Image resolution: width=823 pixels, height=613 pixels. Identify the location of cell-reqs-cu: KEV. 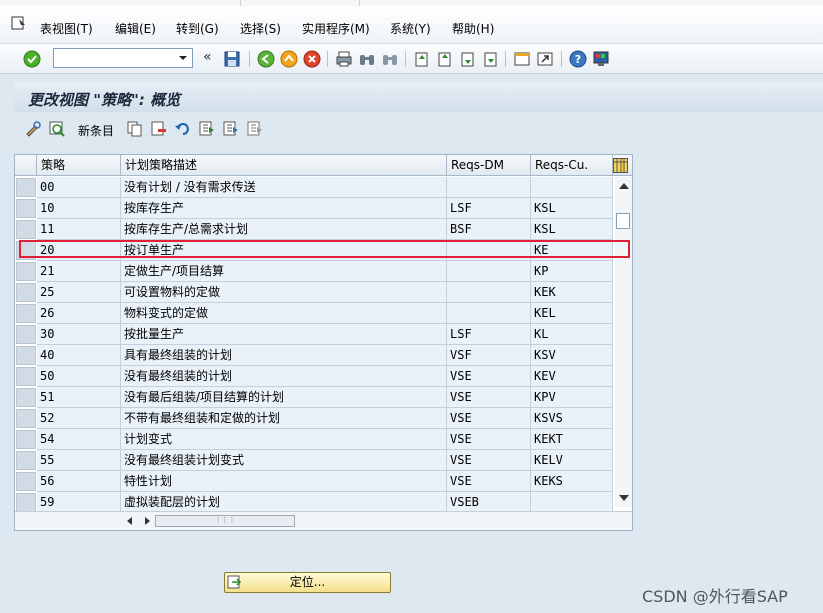
(572, 376).